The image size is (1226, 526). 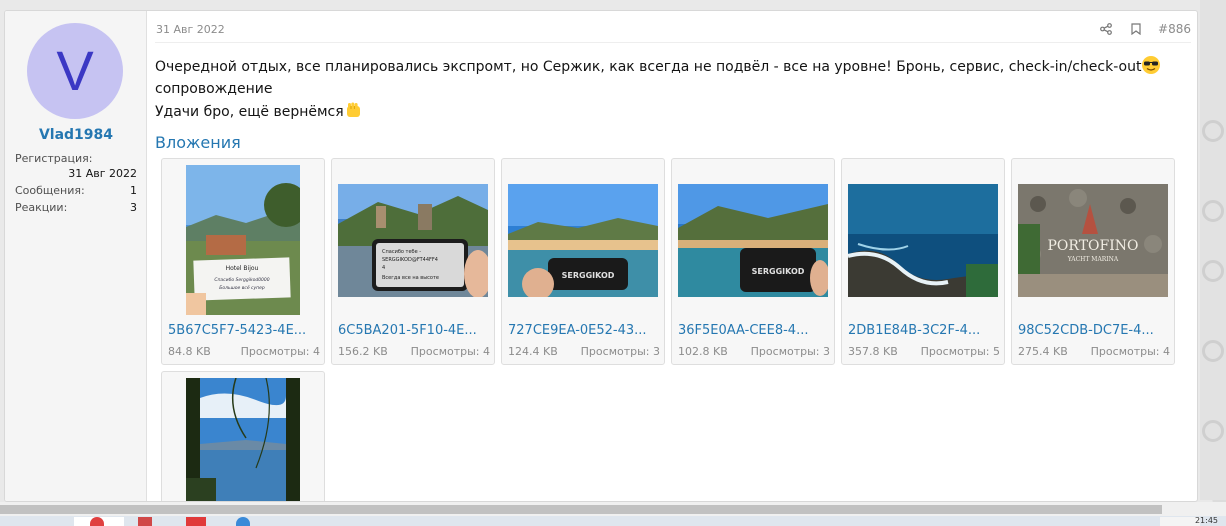 I want to click on stat-value: 1, so click(x=133, y=190).